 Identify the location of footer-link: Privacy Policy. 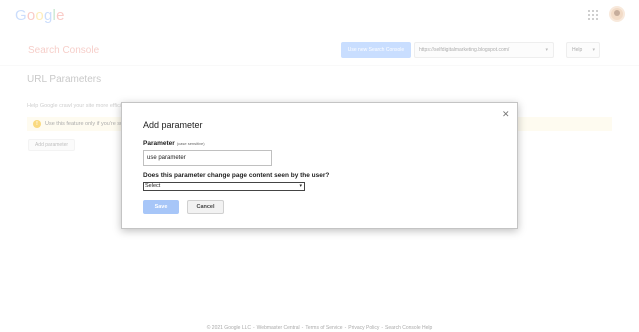
(363, 328).